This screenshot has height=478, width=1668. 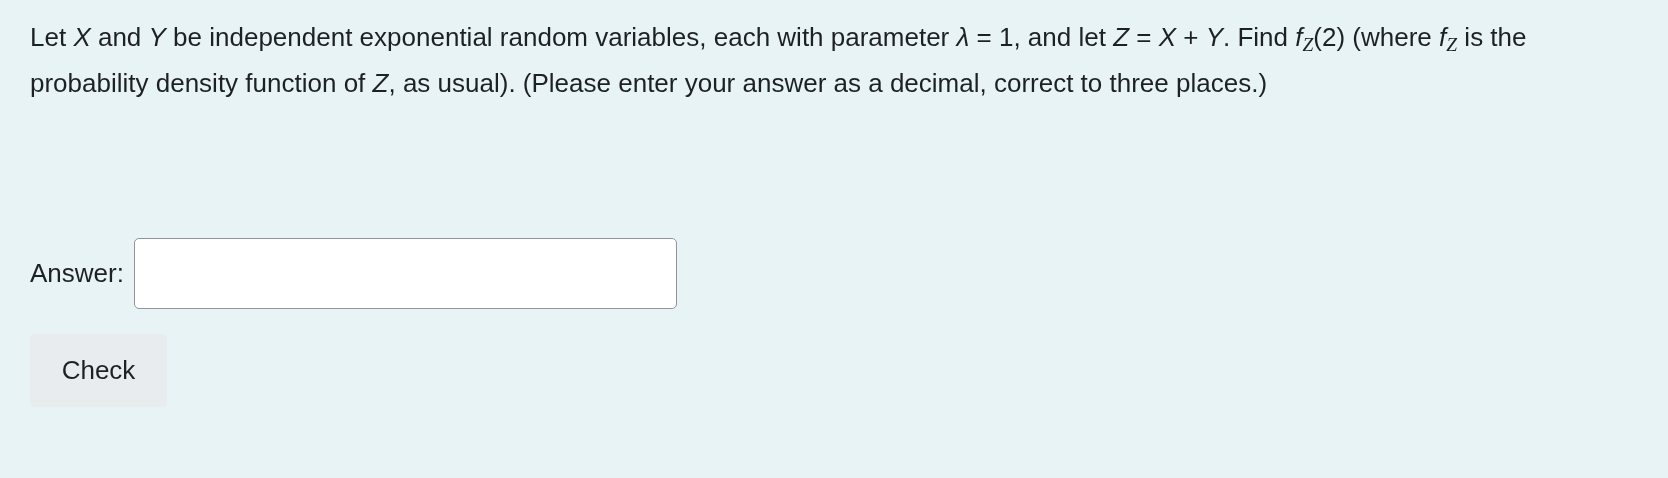 What do you see at coordinates (779, 60) in the screenshot?
I see `question-text: Let X and Y be independent exponential random variables, each with parameter λ = 1, and let Z = X + Y. Find f$_{Z}$(2) (where f$_{Z}$ is the probability density function of Z, as usual). (Please enter your answer as a decimal, correct to three places.)` at bounding box center [779, 60].